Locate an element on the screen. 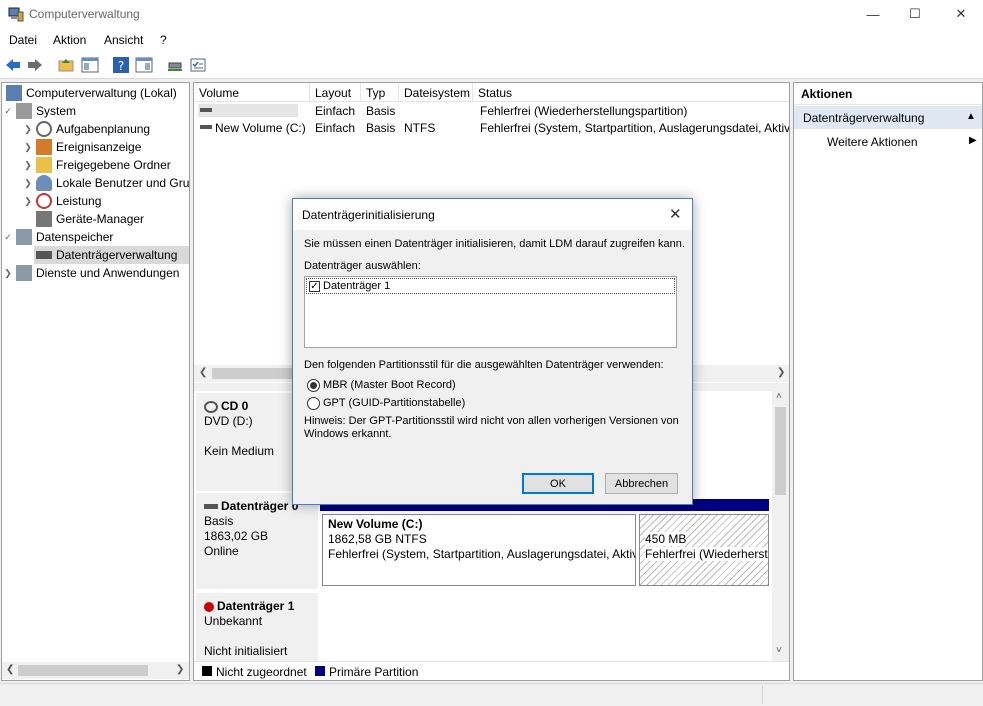  menu-ansicht: Ansicht is located at coordinates (123, 40).